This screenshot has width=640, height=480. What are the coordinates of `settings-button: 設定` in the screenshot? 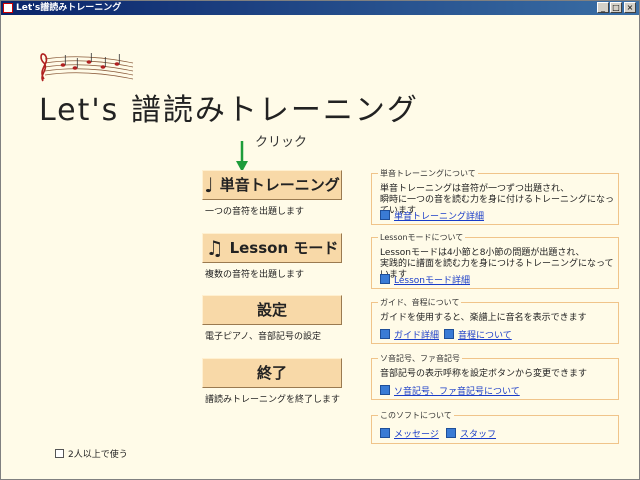 It's located at (272, 310).